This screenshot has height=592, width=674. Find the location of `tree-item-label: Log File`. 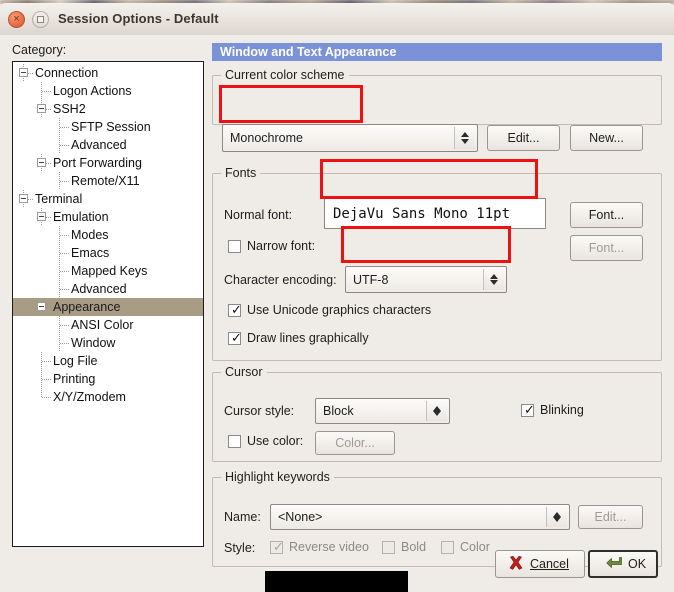

tree-item-label: Log File is located at coordinates (75, 361).